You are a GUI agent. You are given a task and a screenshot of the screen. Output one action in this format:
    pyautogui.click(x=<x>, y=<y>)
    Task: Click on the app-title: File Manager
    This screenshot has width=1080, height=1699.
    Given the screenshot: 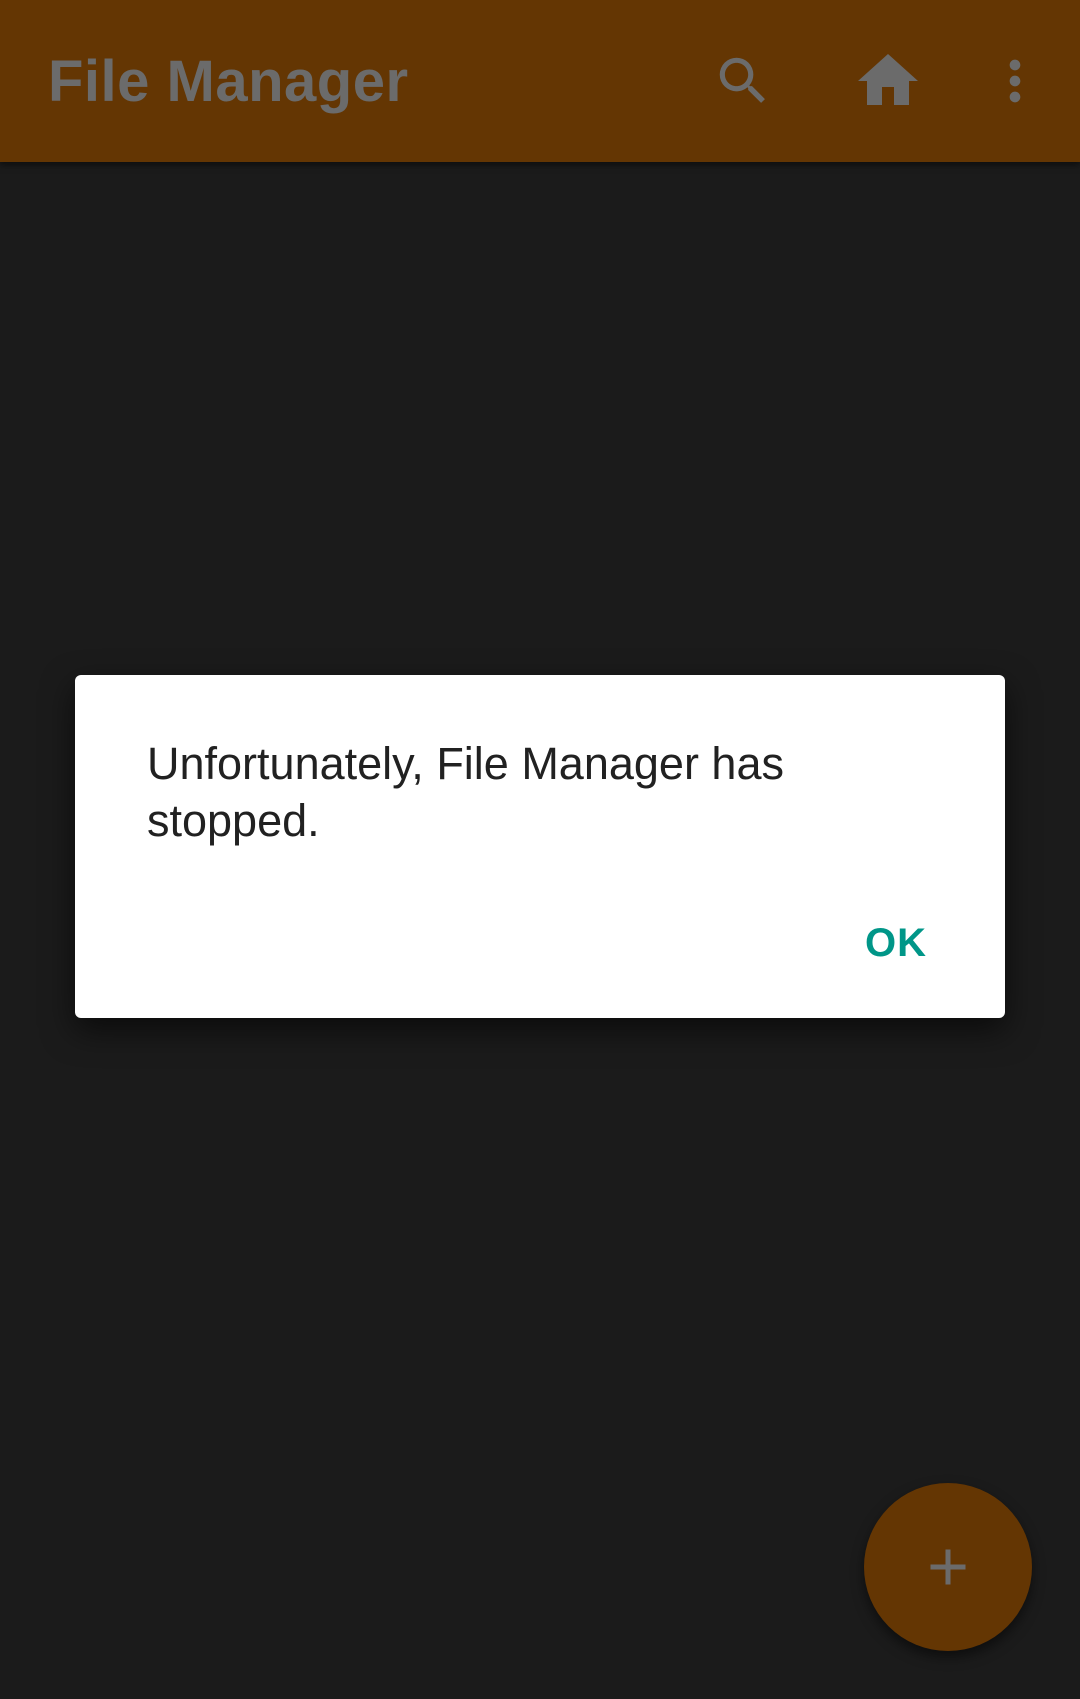 What is the action you would take?
    pyautogui.click(x=228, y=81)
    